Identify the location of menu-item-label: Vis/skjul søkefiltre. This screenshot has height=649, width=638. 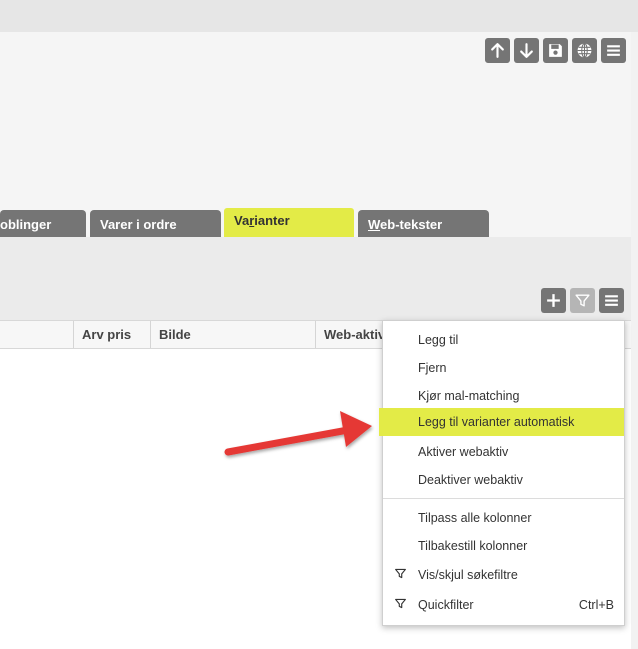
(468, 575).